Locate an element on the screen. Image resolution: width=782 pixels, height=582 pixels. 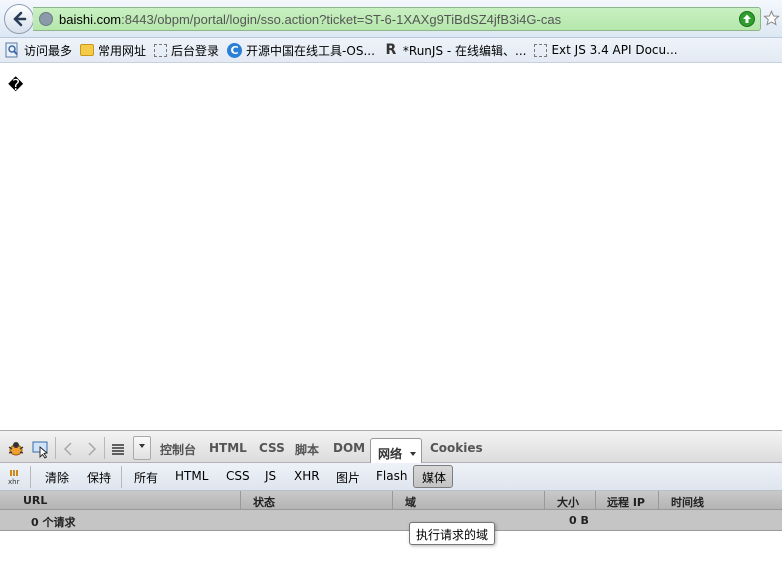
panel-menu-dropdown is located at coordinates (142, 448).